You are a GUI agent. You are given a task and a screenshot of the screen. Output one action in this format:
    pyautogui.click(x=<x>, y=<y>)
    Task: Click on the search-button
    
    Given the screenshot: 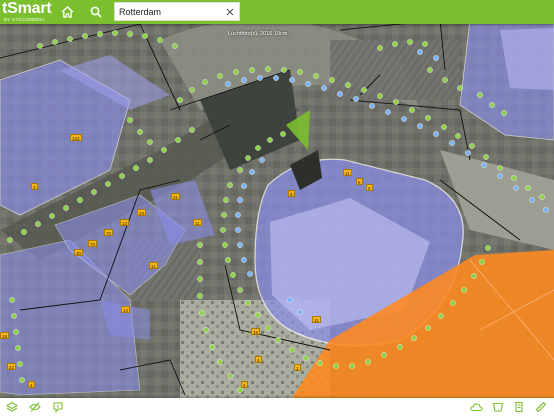 What is the action you would take?
    pyautogui.click(x=96, y=12)
    